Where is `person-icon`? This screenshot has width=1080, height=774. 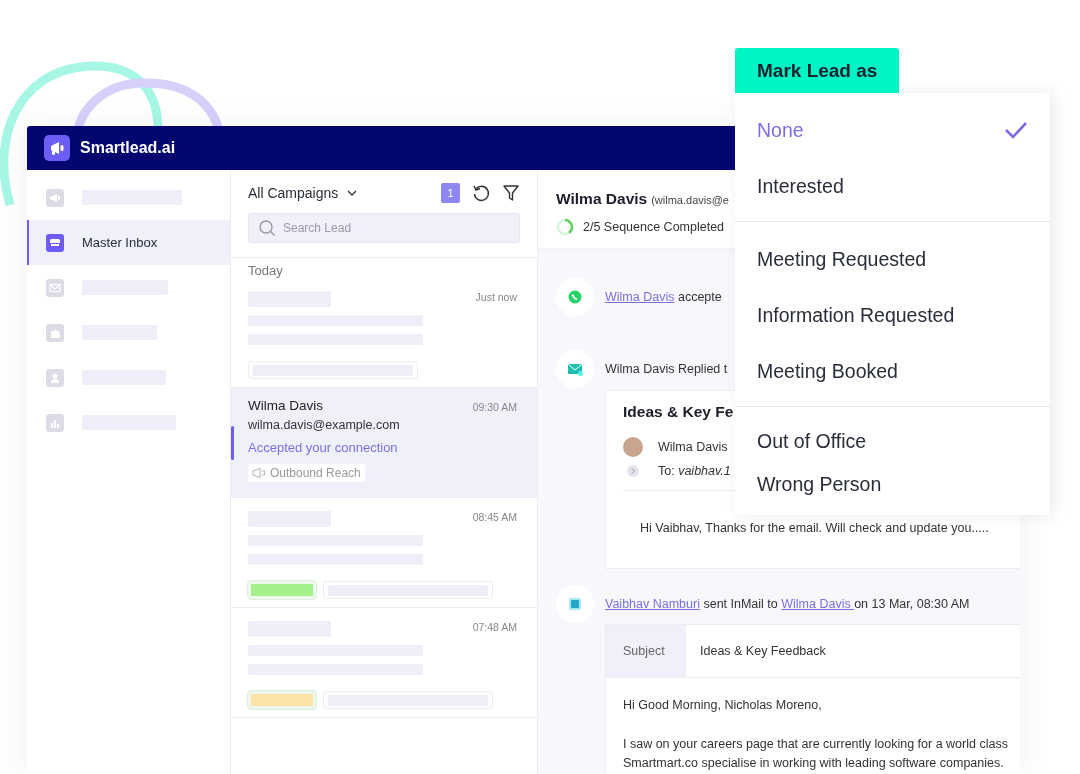
person-icon is located at coordinates (55, 377).